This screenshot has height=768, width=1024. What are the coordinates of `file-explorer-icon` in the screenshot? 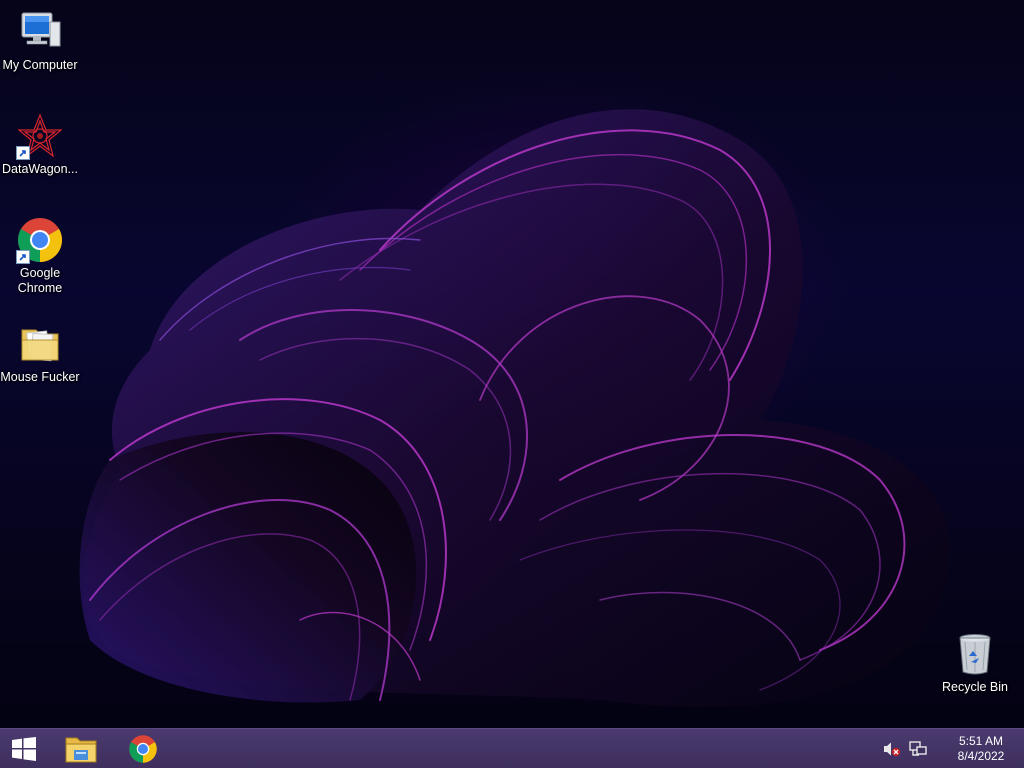 It's located at (81, 749).